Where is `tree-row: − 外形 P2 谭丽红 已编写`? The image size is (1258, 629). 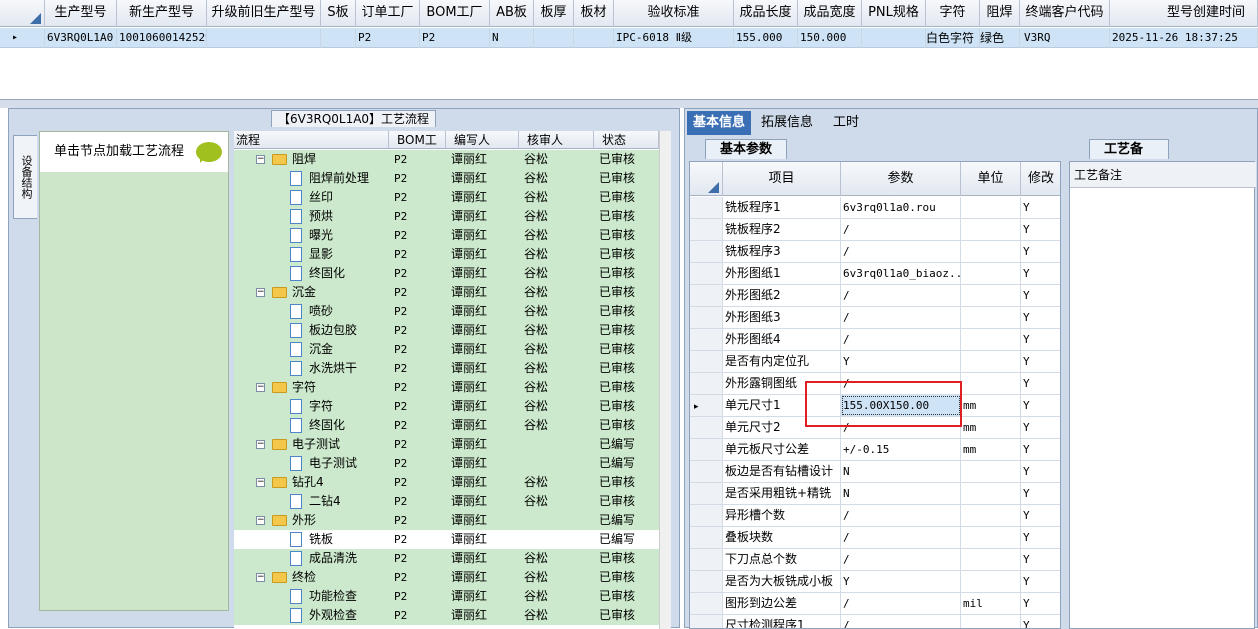
tree-row: − 外形 P2 谭丽红 已编写 is located at coordinates (446, 520).